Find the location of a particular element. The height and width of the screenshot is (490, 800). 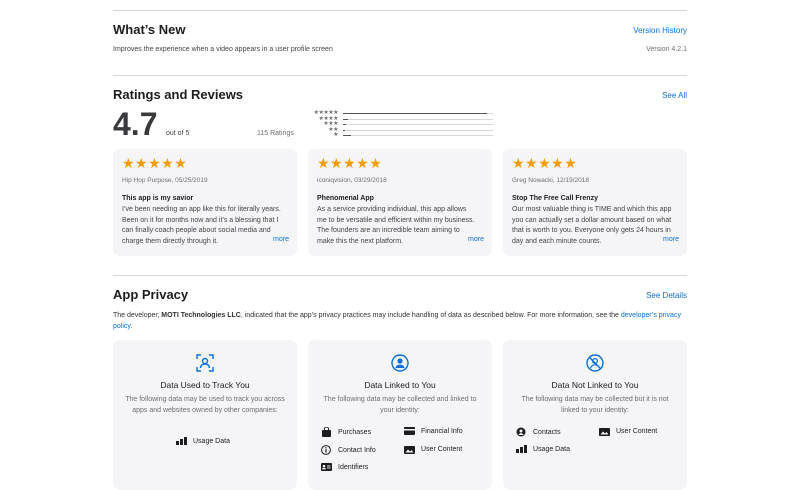

review-title: Stop The Free Call Frenzy is located at coordinates (555, 198).